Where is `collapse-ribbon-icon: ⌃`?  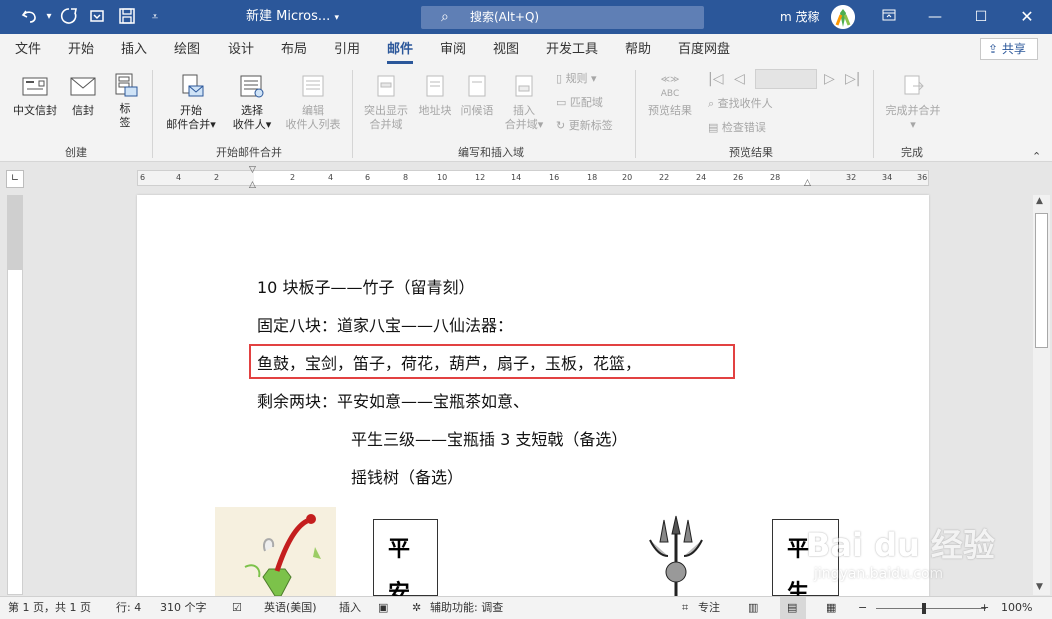 collapse-ribbon-icon: ⌃ is located at coordinates (1036, 156).